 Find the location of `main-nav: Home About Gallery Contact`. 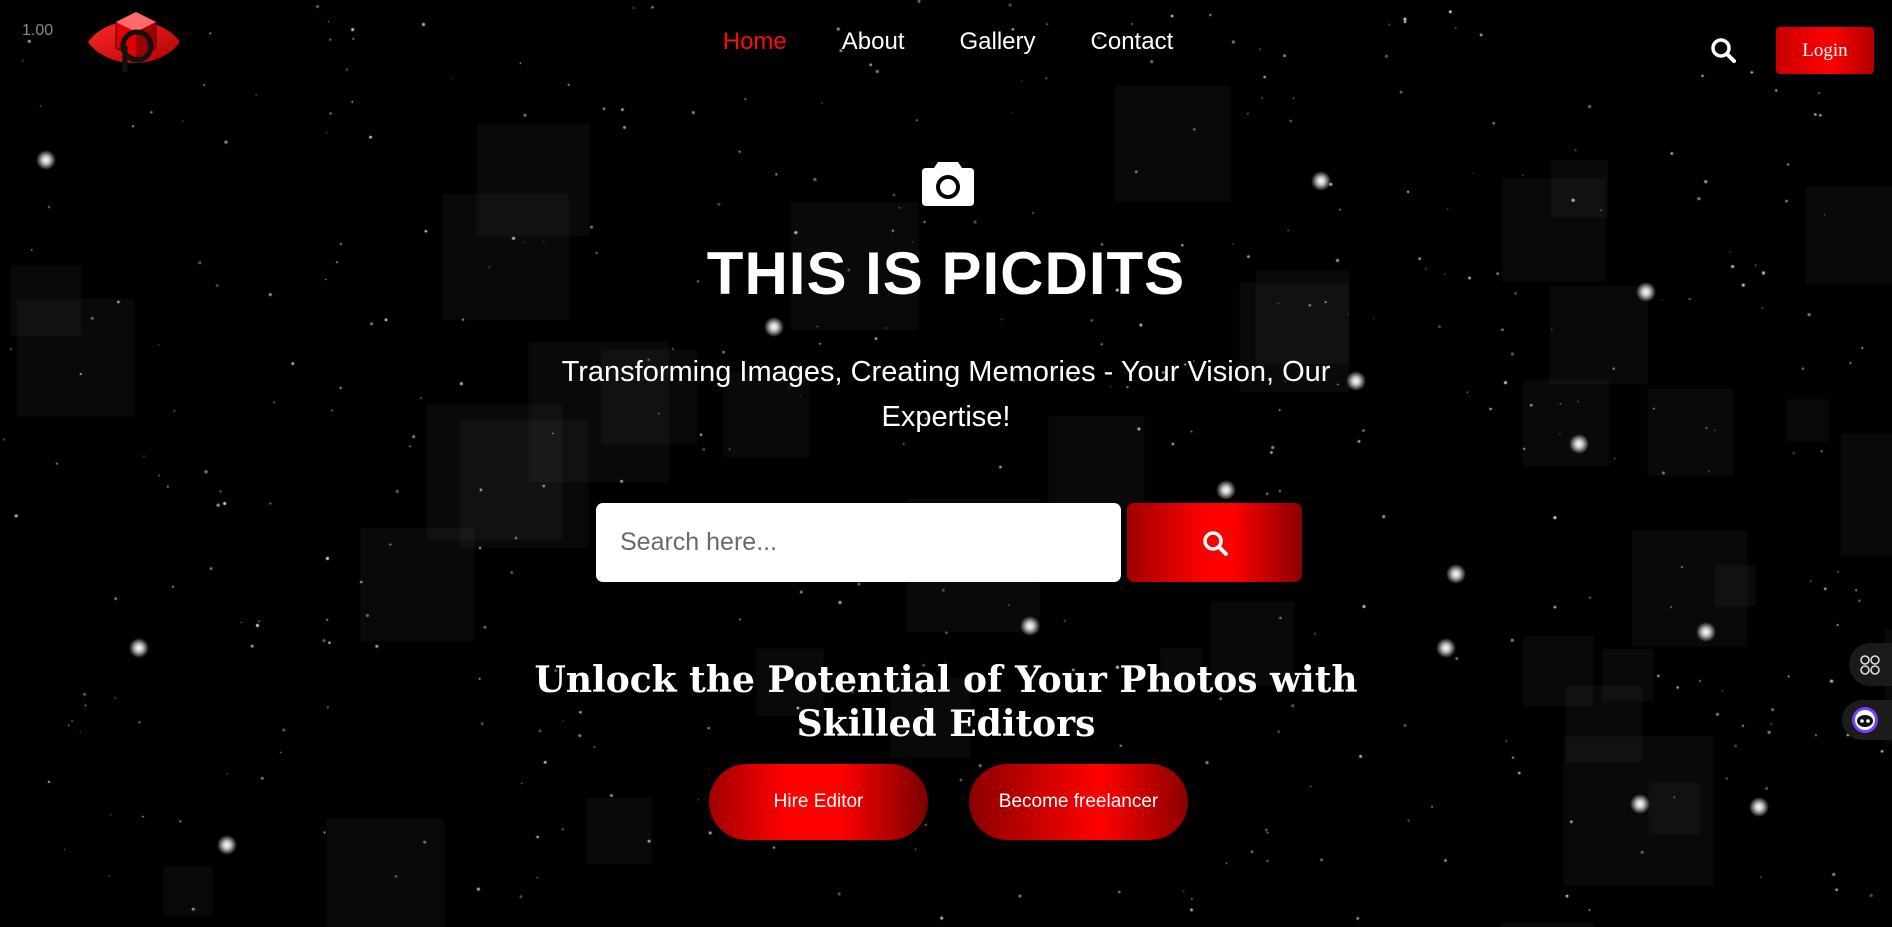

main-nav: Home About Gallery Contact is located at coordinates (946, 42).